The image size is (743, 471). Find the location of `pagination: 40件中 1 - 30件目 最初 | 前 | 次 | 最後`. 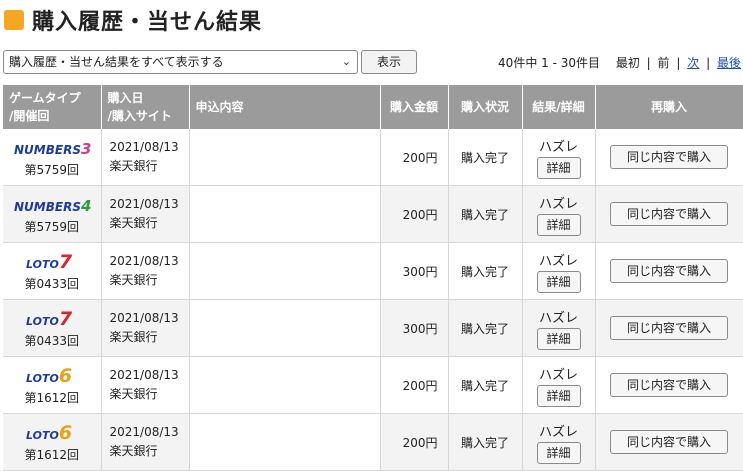

pagination: 40件中 1 - 30件目 最初 | 前 | 次 | 最後 is located at coordinates (619, 62).